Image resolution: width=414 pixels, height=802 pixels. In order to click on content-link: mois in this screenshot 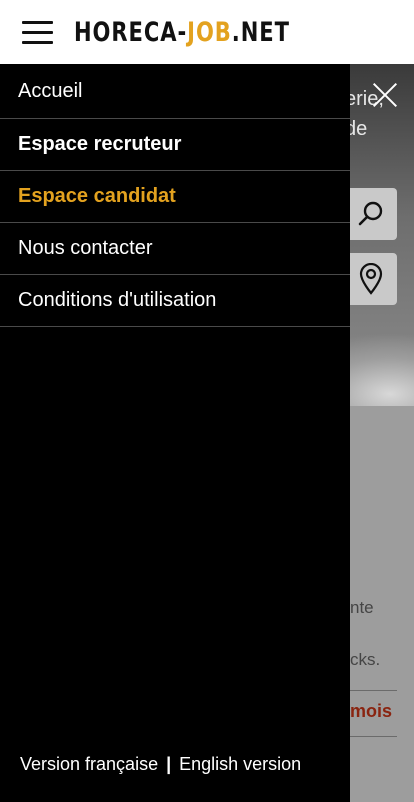, I will do `click(371, 711)`.